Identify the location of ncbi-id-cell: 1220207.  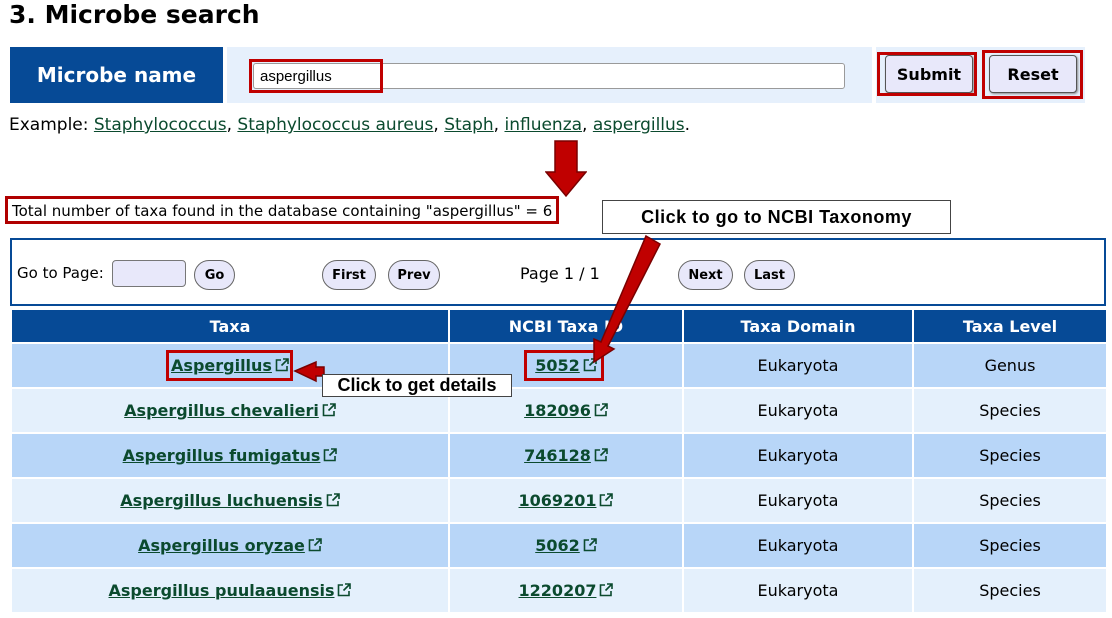
(566, 590).